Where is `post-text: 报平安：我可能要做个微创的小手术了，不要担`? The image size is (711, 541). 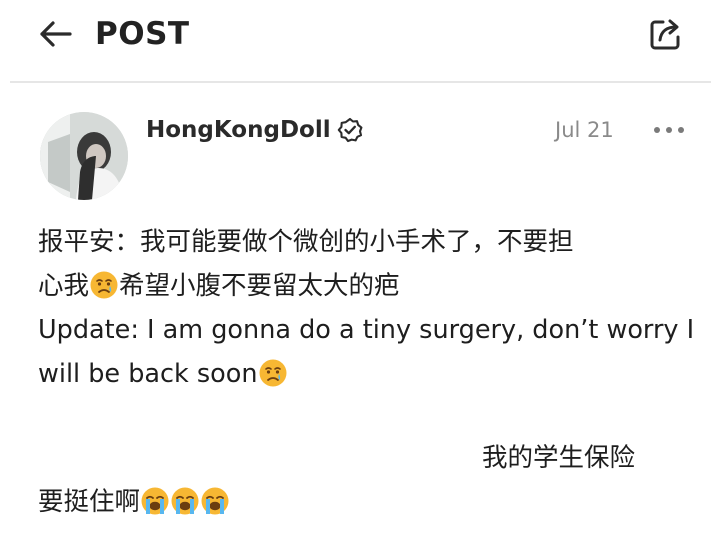
post-text: 报平安：我可能要做个微创的小手术了，不要担 is located at coordinates (306, 242).